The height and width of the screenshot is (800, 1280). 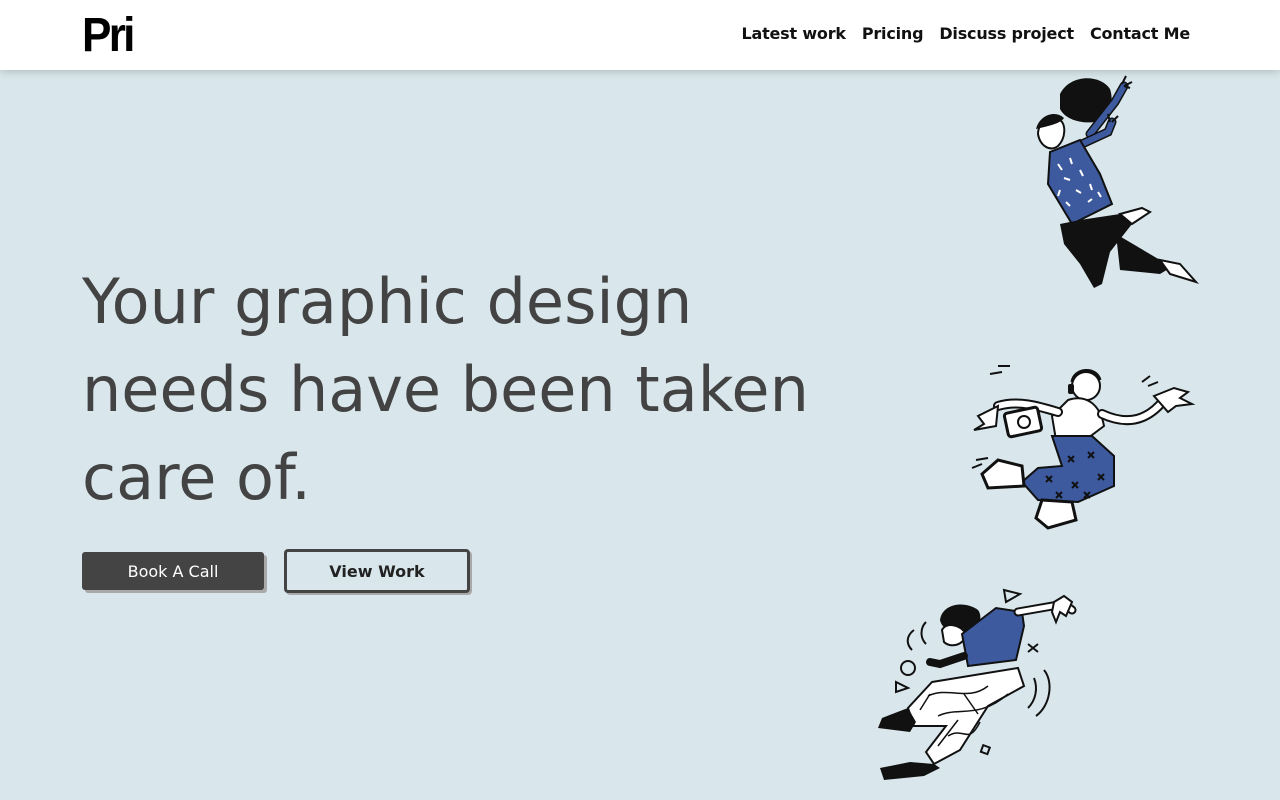 I want to click on nav-pricing: Pricing, so click(x=893, y=33).